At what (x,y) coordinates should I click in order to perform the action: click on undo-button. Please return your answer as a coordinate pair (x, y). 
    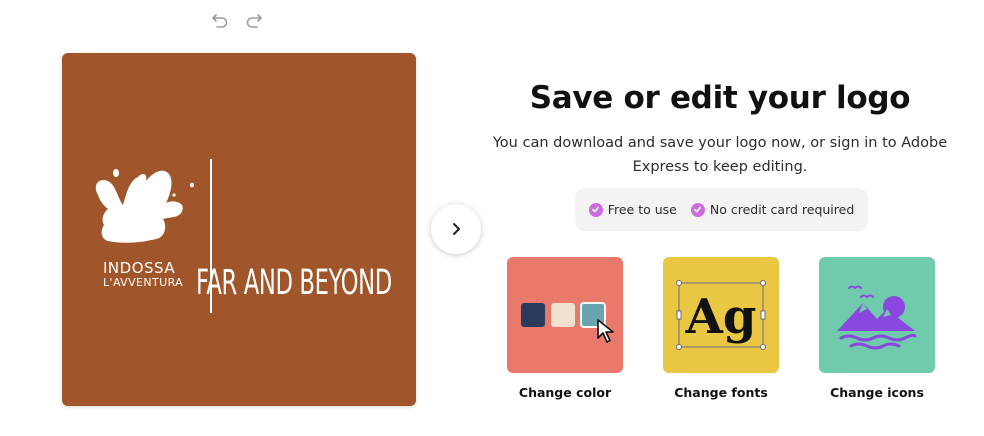
    Looking at the image, I should click on (220, 20).